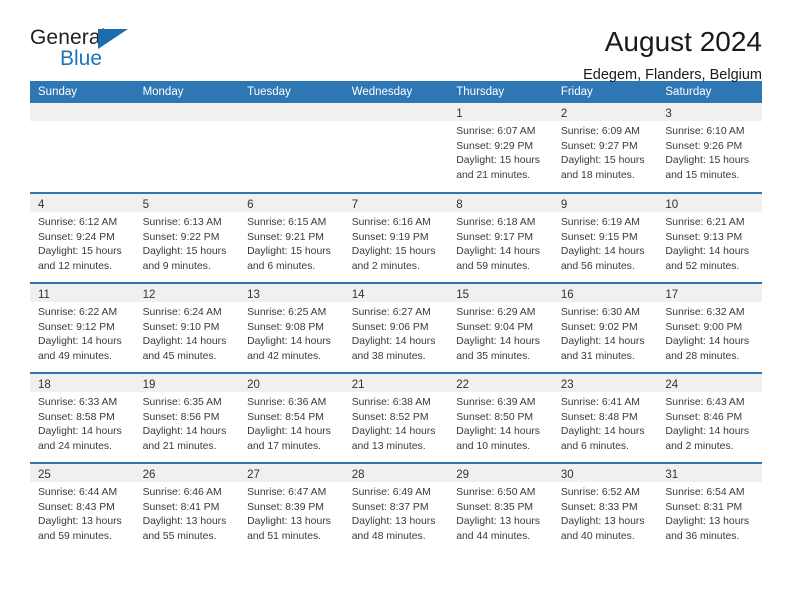 This screenshot has width=792, height=612. Describe the element at coordinates (500, 203) in the screenshot. I see `day-number-band: 8` at that location.